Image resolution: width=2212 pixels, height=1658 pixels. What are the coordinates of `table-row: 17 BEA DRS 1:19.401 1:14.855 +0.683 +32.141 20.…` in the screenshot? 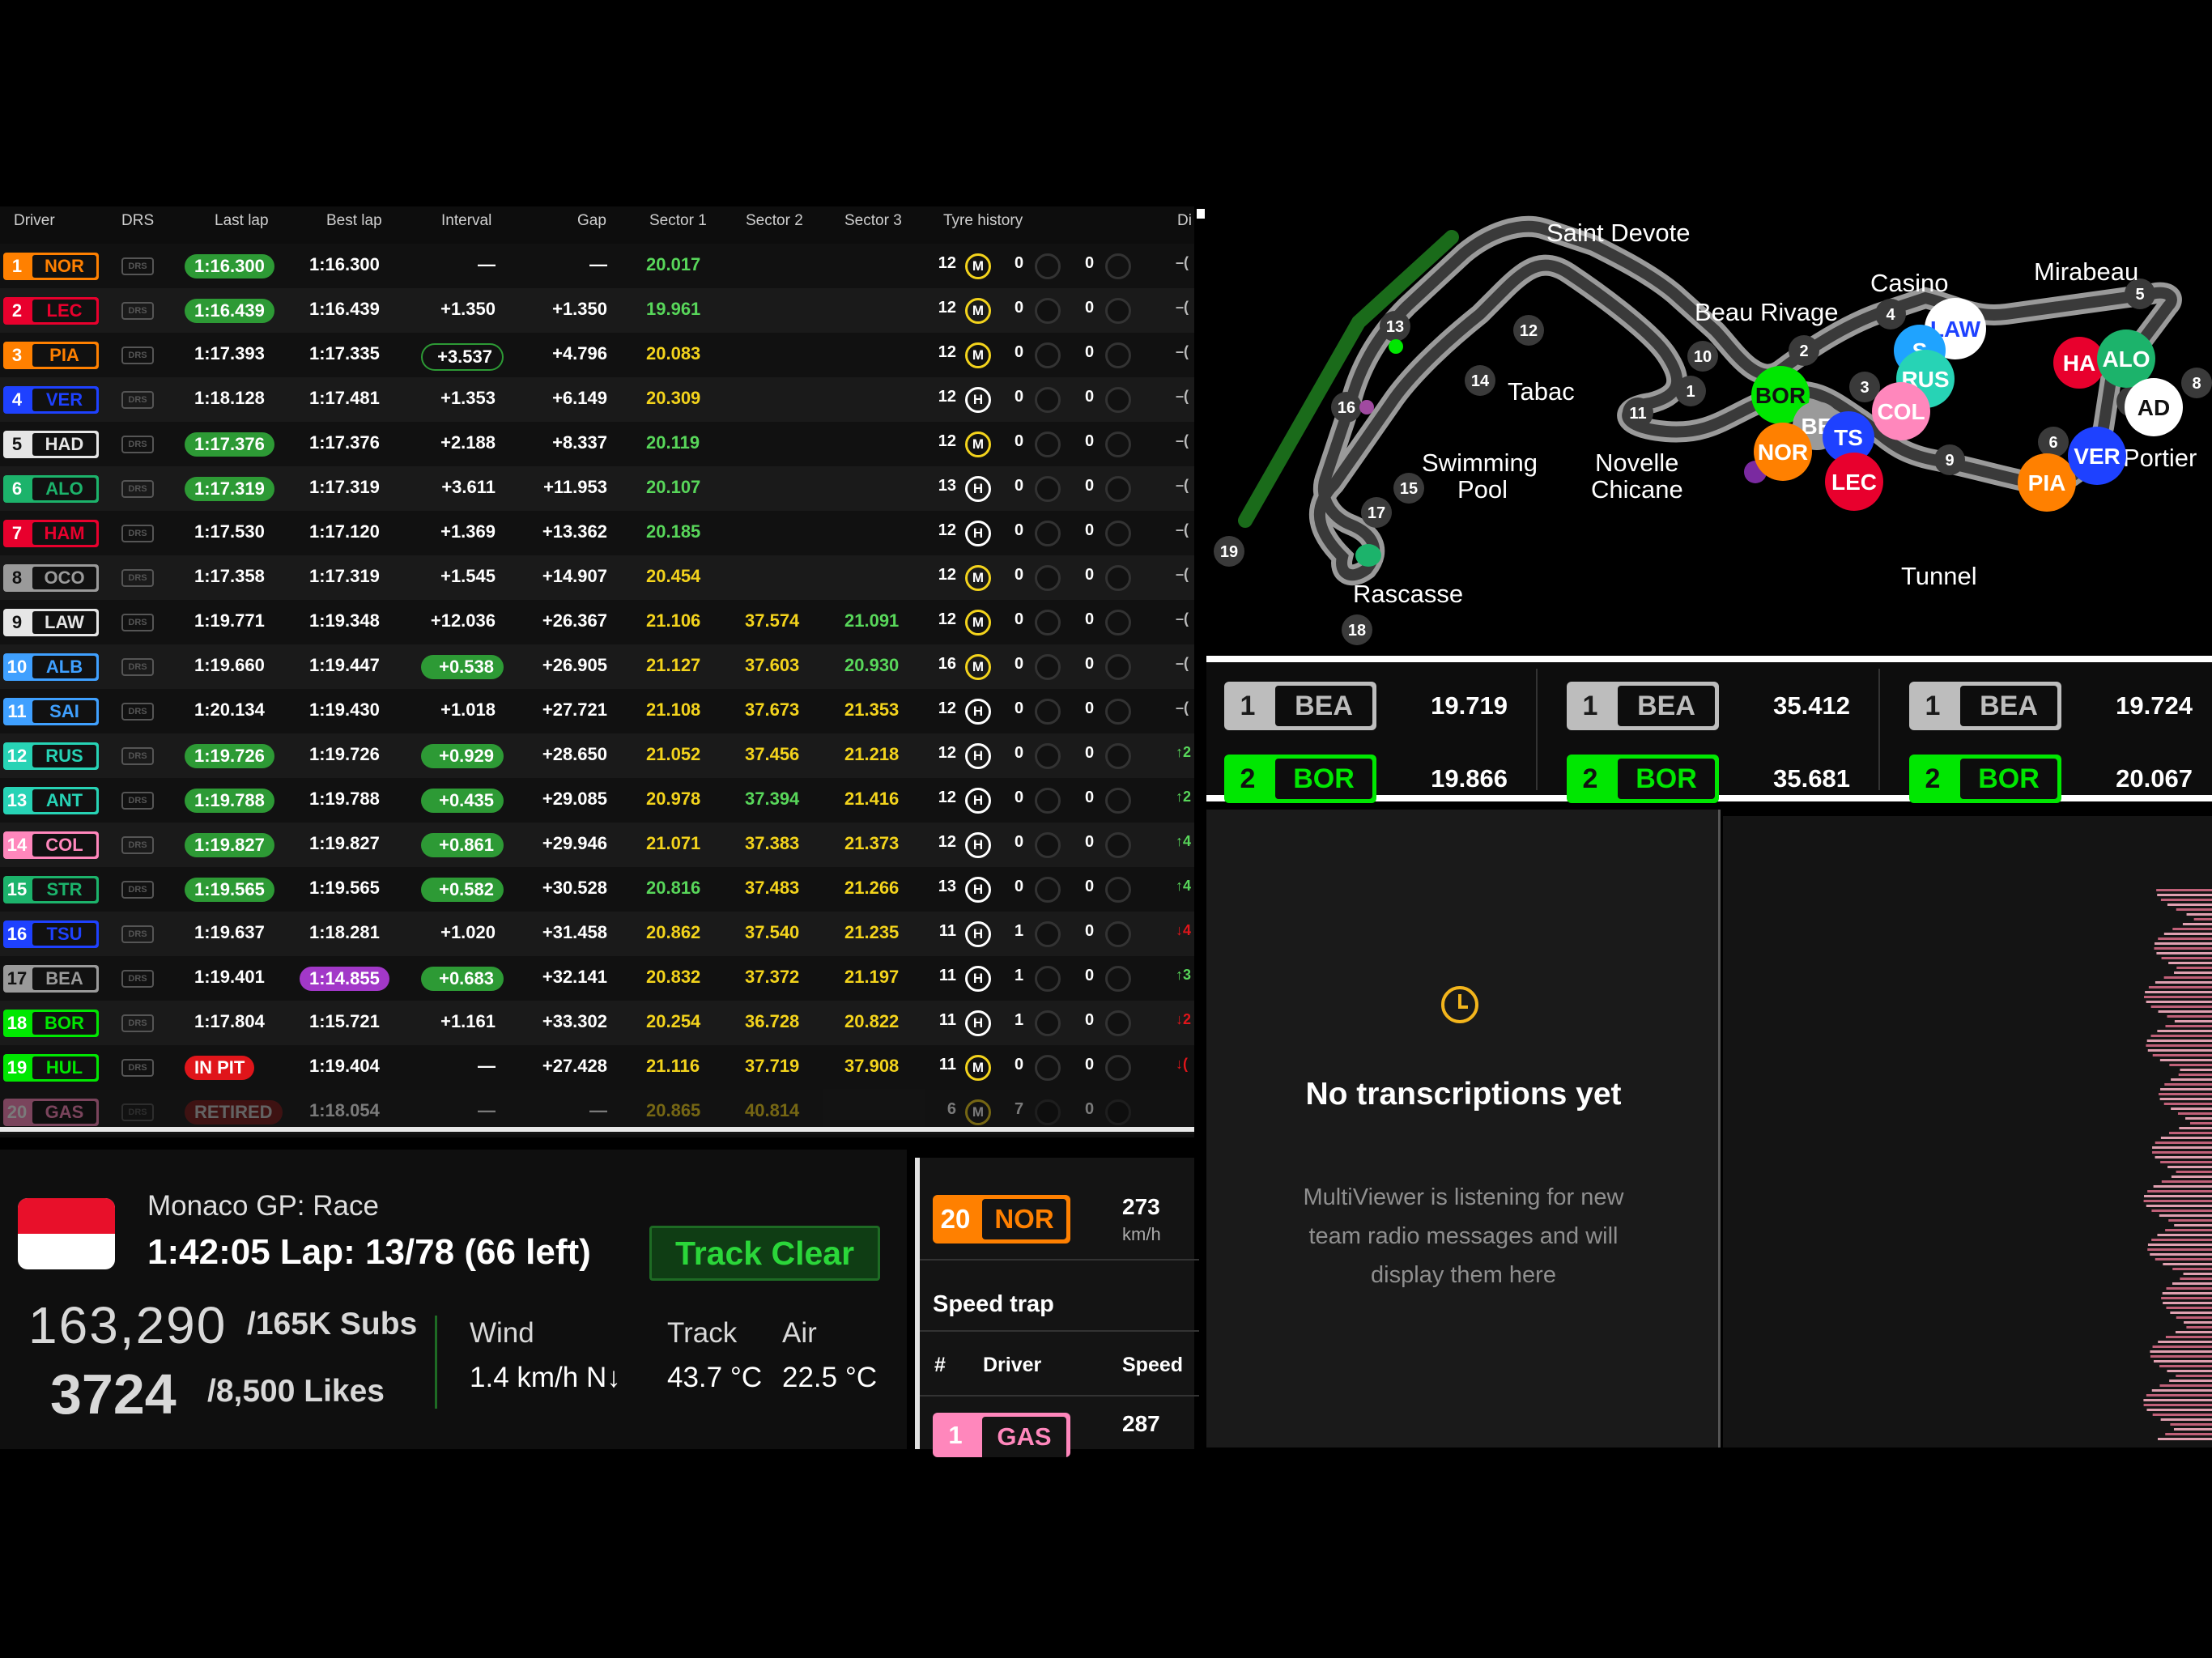 It's located at (597, 978).